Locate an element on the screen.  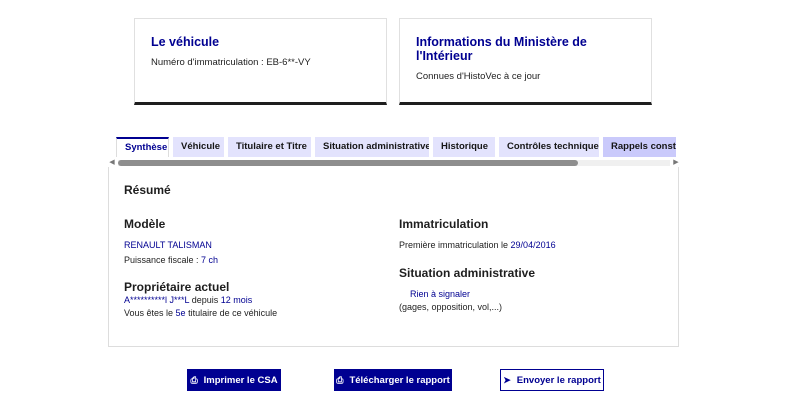
vehicle-card-title: Le véhicule is located at coordinates (185, 42).